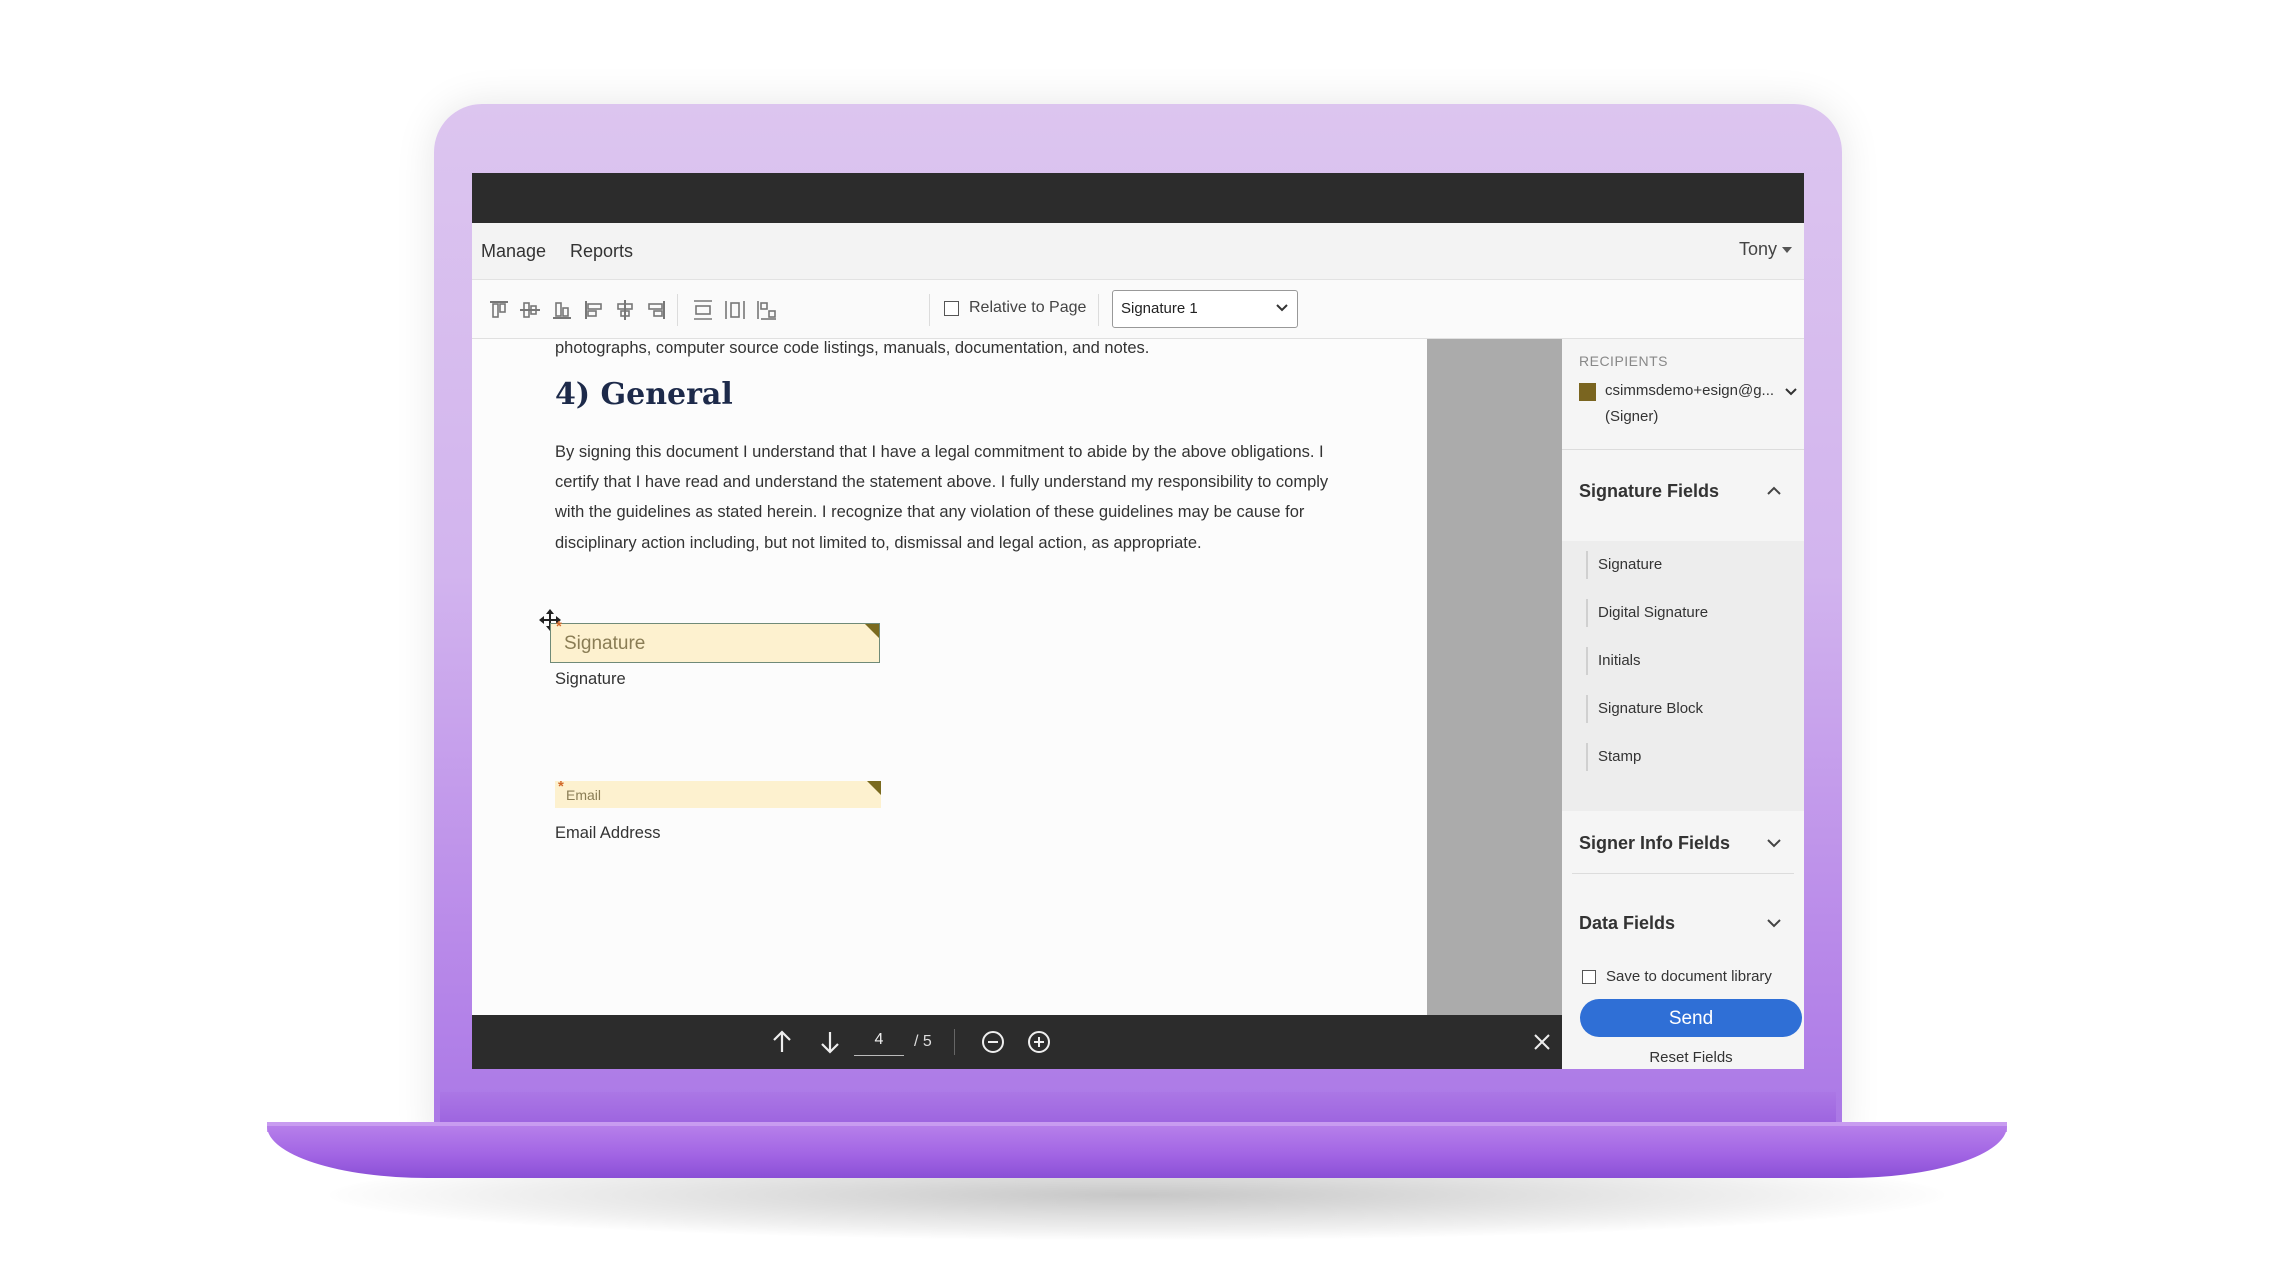  I want to click on data-fields-header: Data Fields, so click(1627, 923).